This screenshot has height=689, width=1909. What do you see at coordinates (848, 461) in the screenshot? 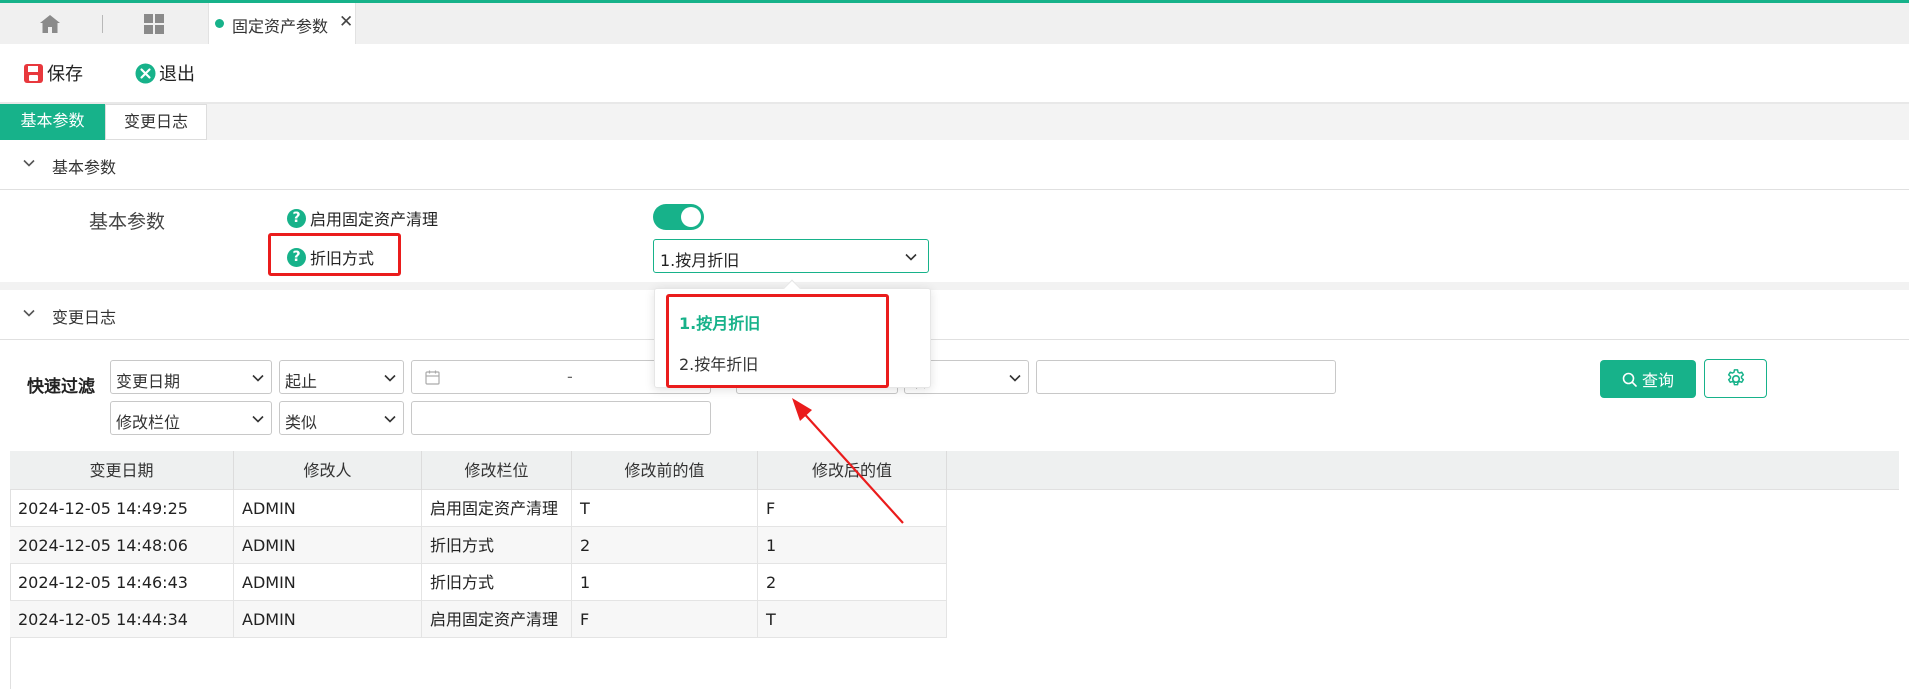
I see `annotation-arrow-icon` at bounding box center [848, 461].